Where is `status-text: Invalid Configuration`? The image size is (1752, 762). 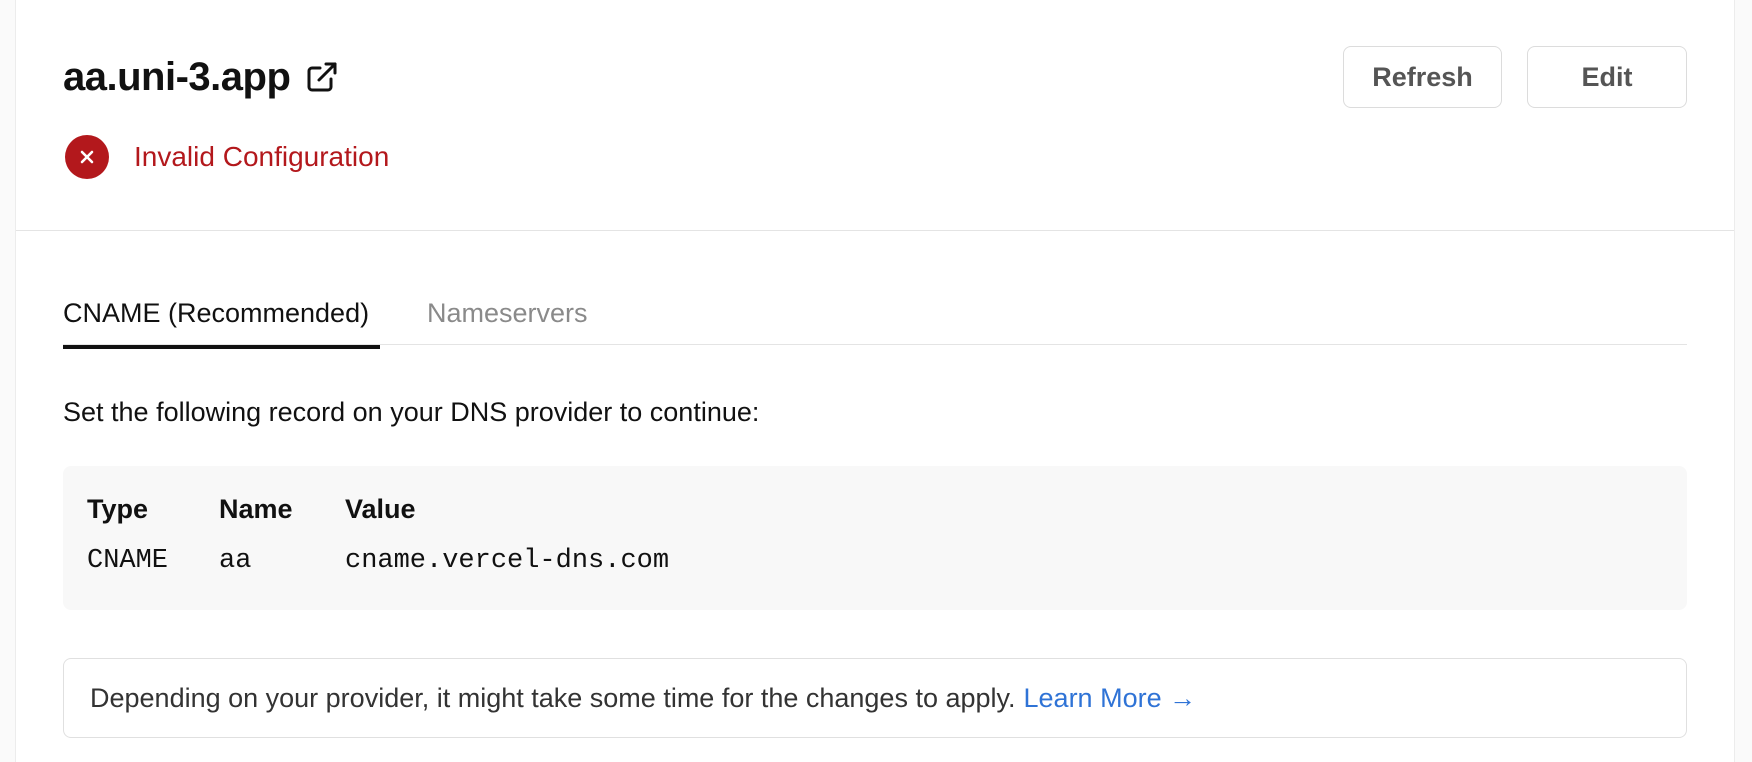 status-text: Invalid Configuration is located at coordinates (262, 156).